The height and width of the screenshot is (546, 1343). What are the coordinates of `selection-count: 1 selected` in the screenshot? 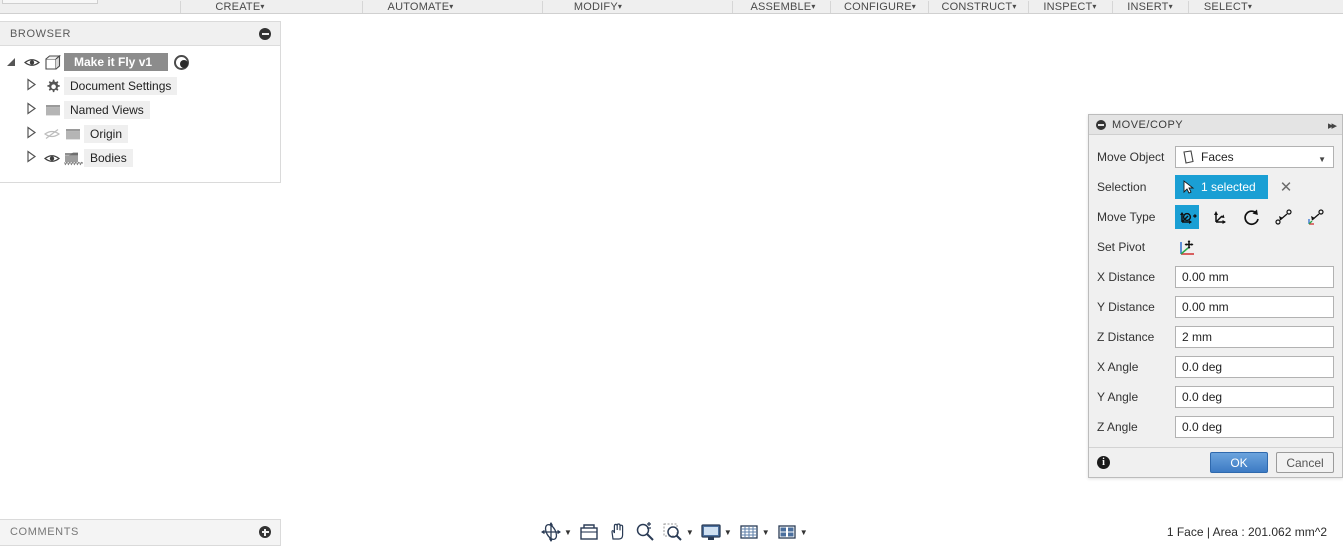 It's located at (1228, 187).